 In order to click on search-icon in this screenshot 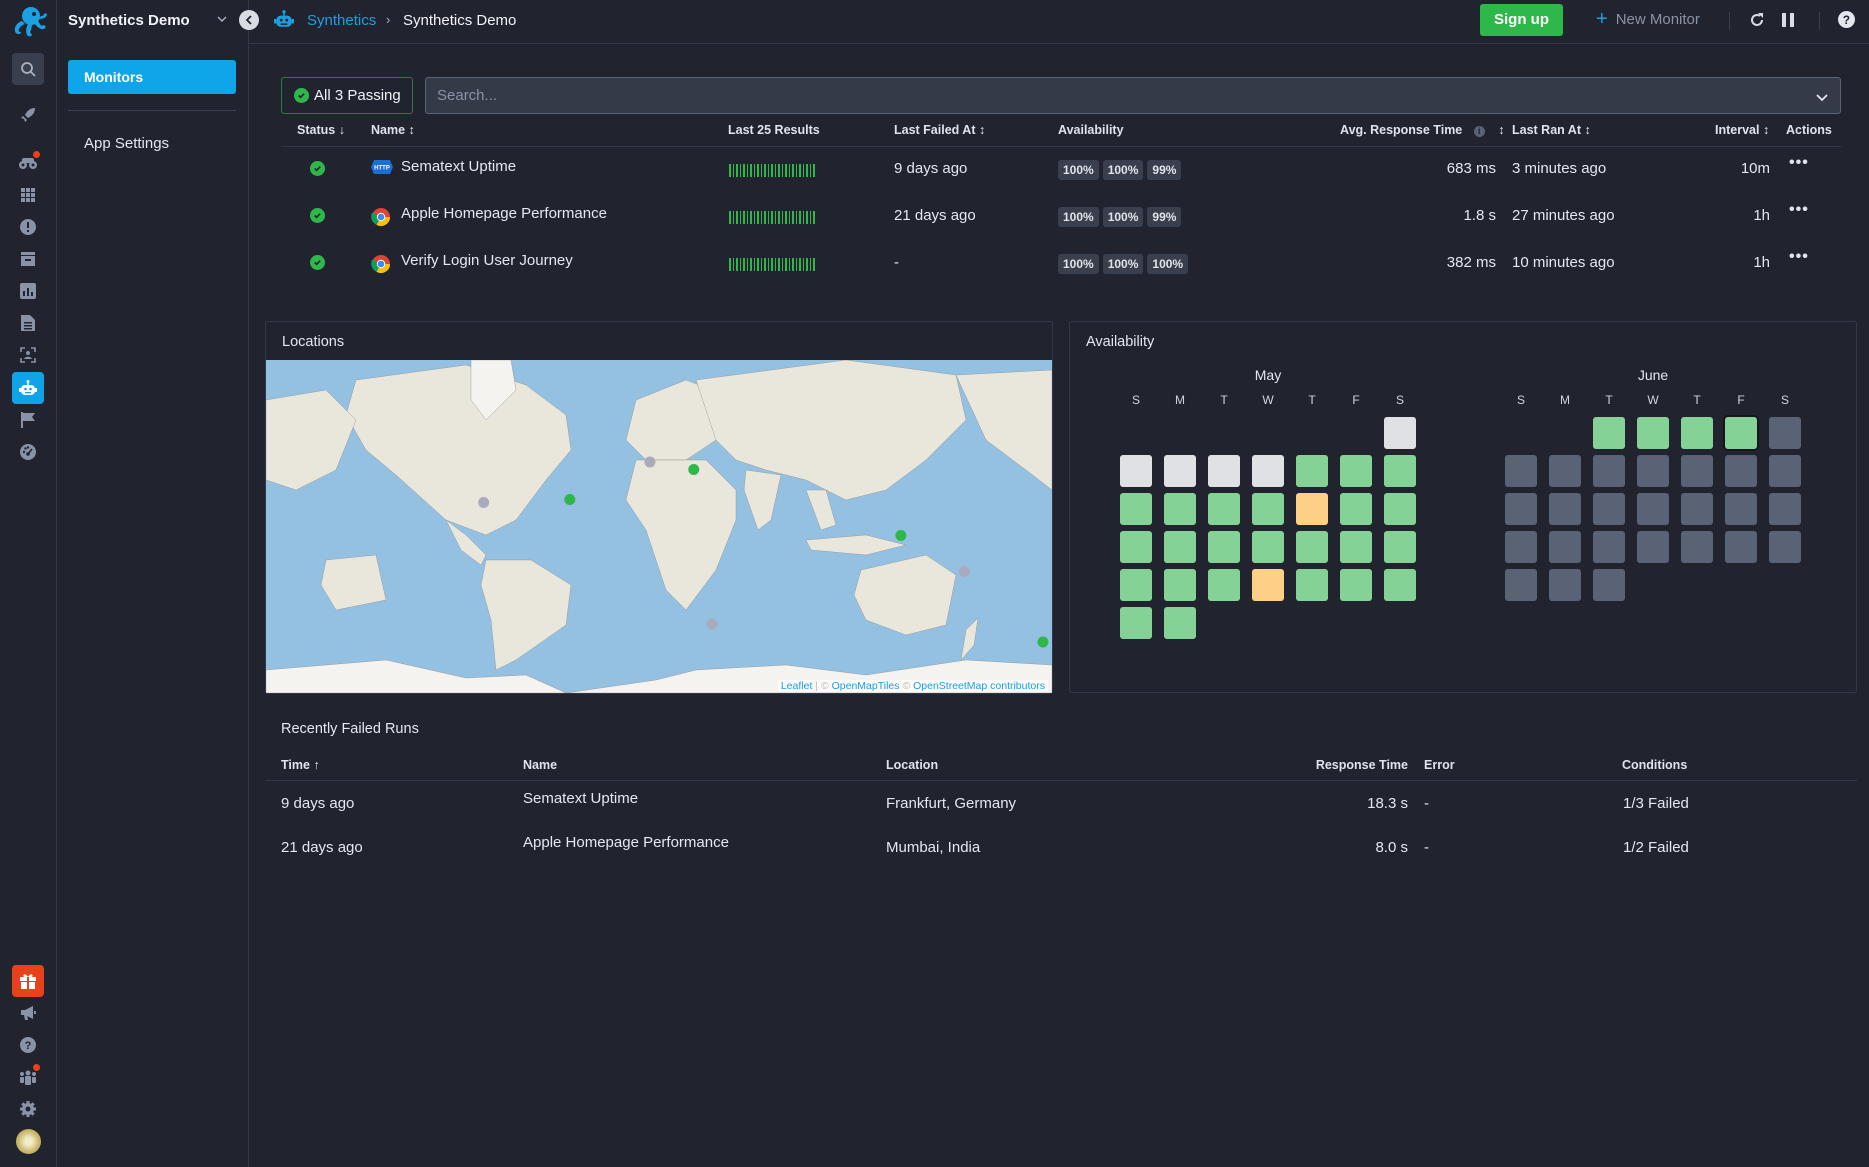, I will do `click(28, 69)`.